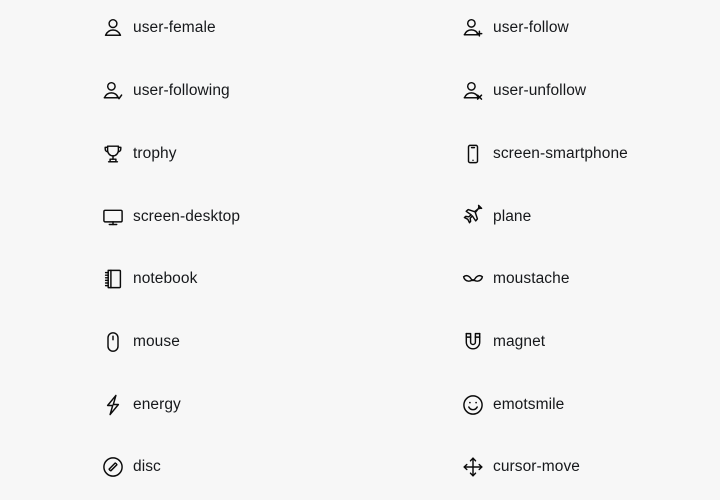  I want to click on moustache-icon, so click(473, 279).